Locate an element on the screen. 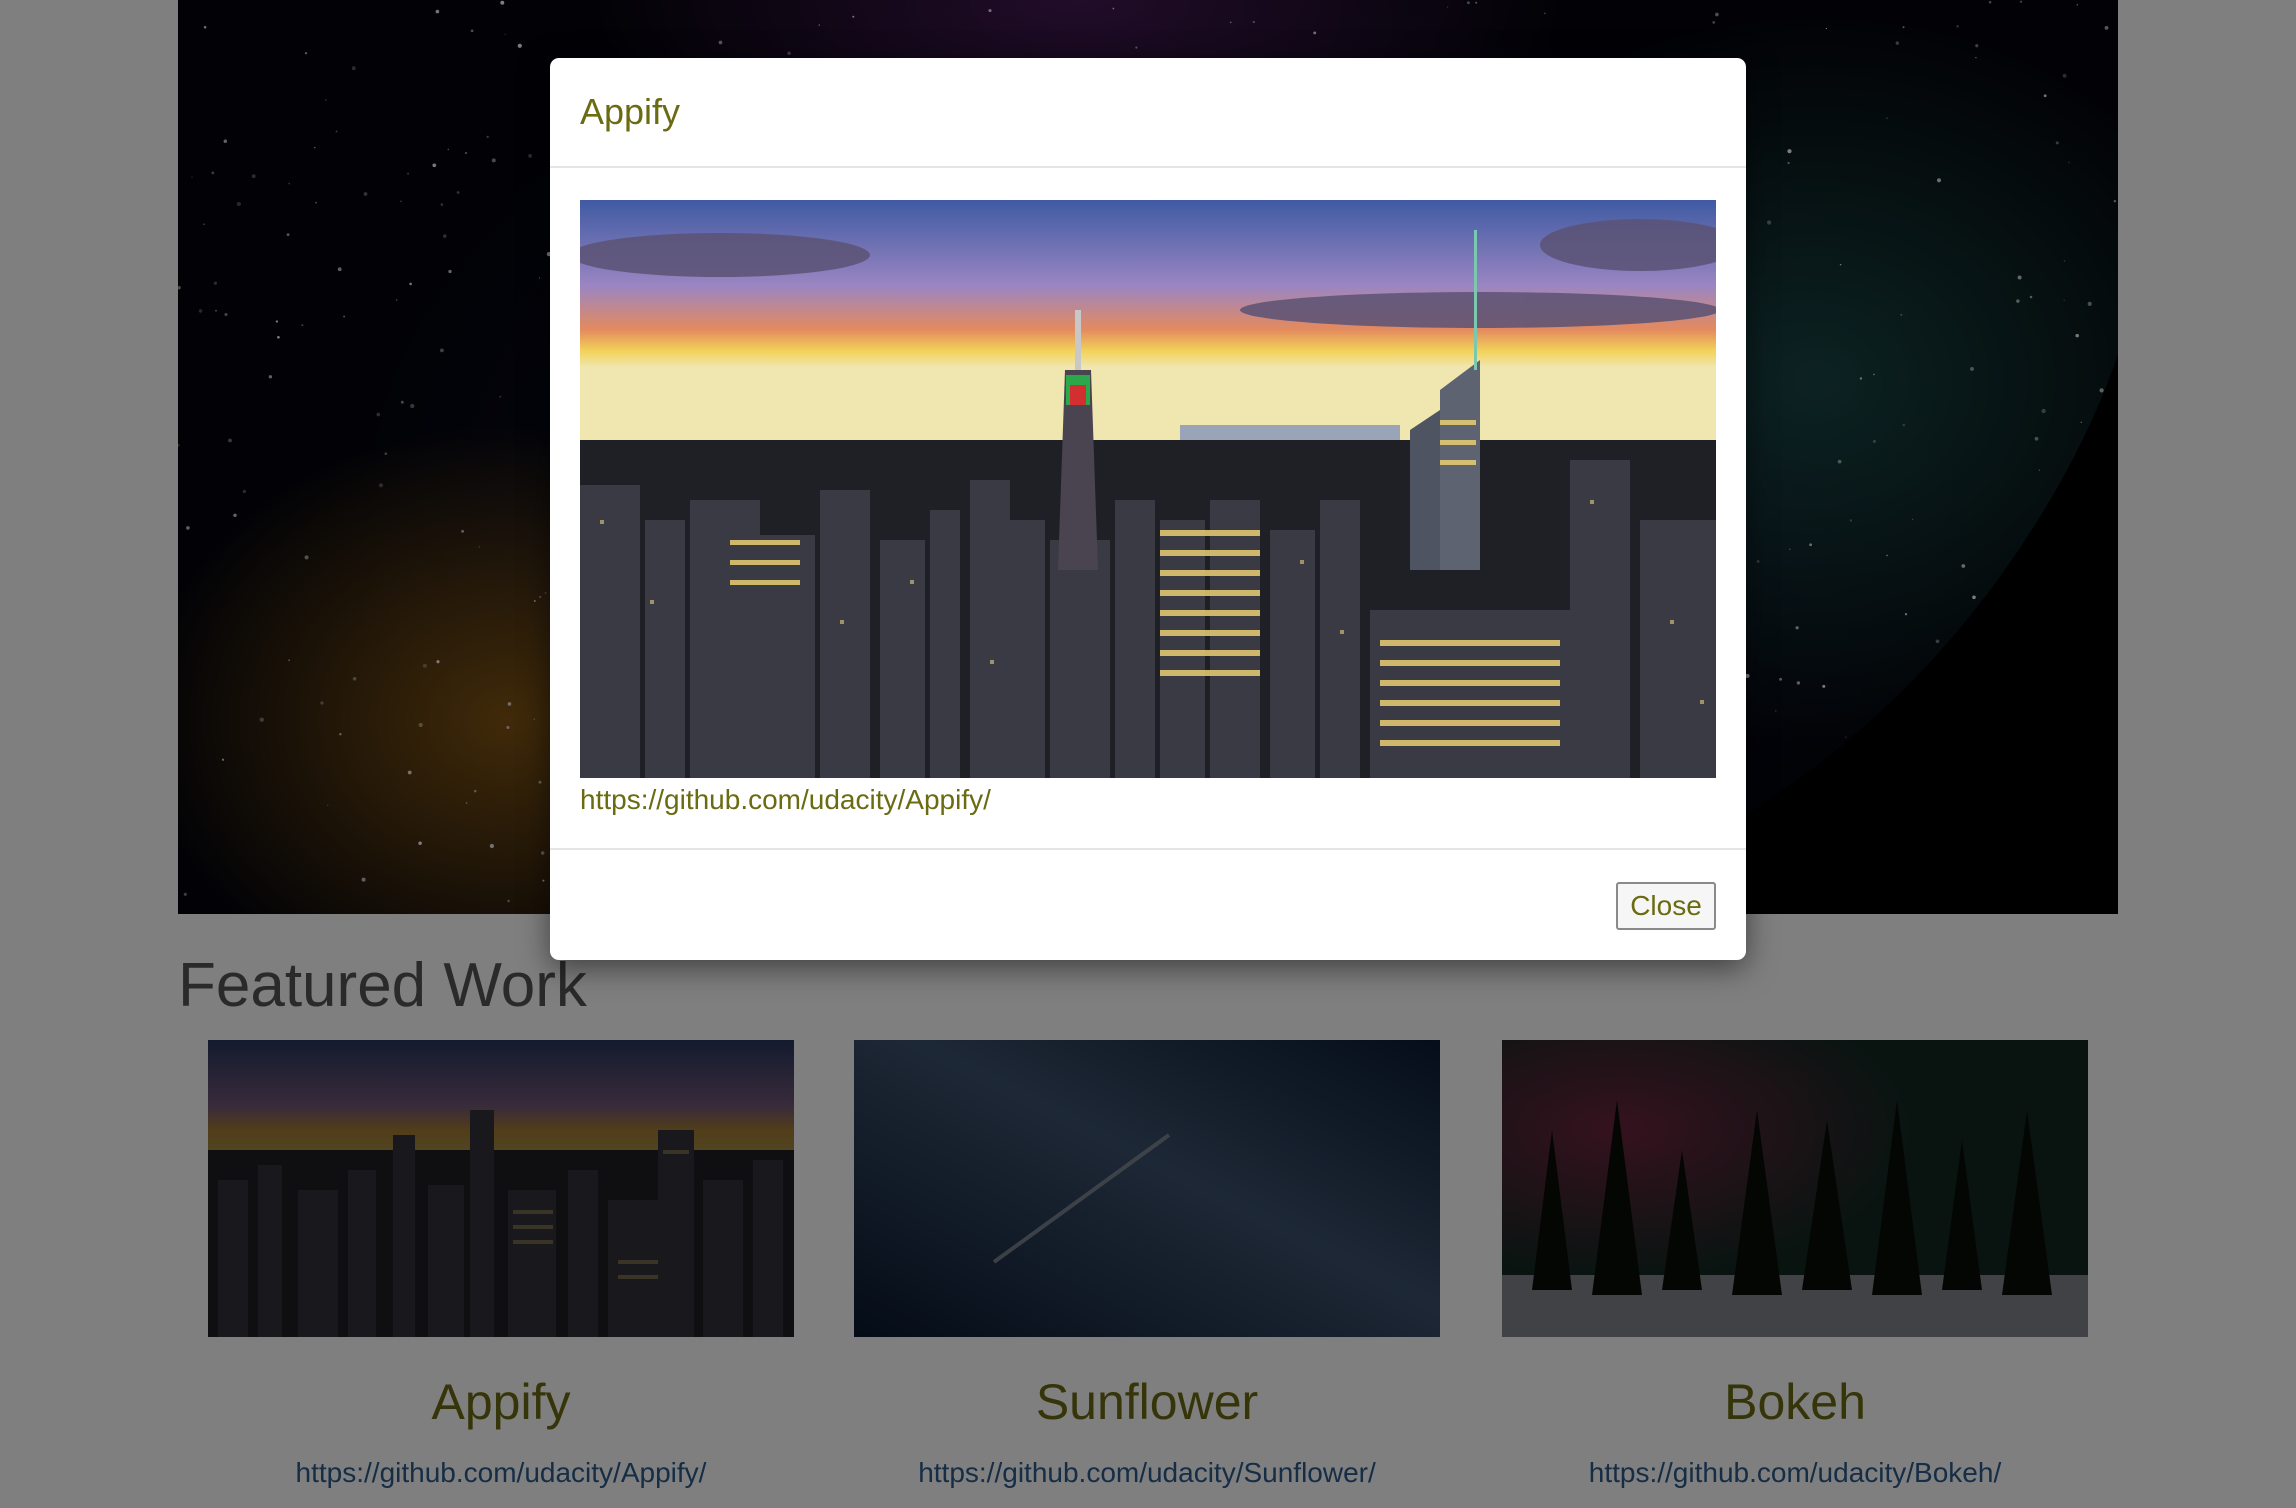 Image resolution: width=2296 pixels, height=1508 pixels. modal-project-link: https://github.com/udacity/Appify/ is located at coordinates (1148, 800).